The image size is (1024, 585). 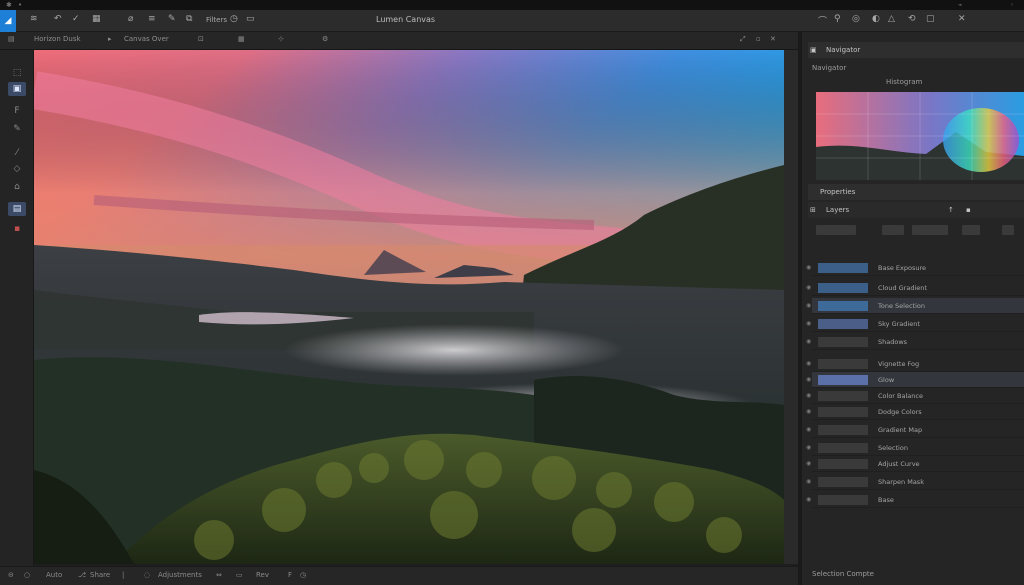 I want to click on layer-name: Base Exposure, so click(x=902, y=268).